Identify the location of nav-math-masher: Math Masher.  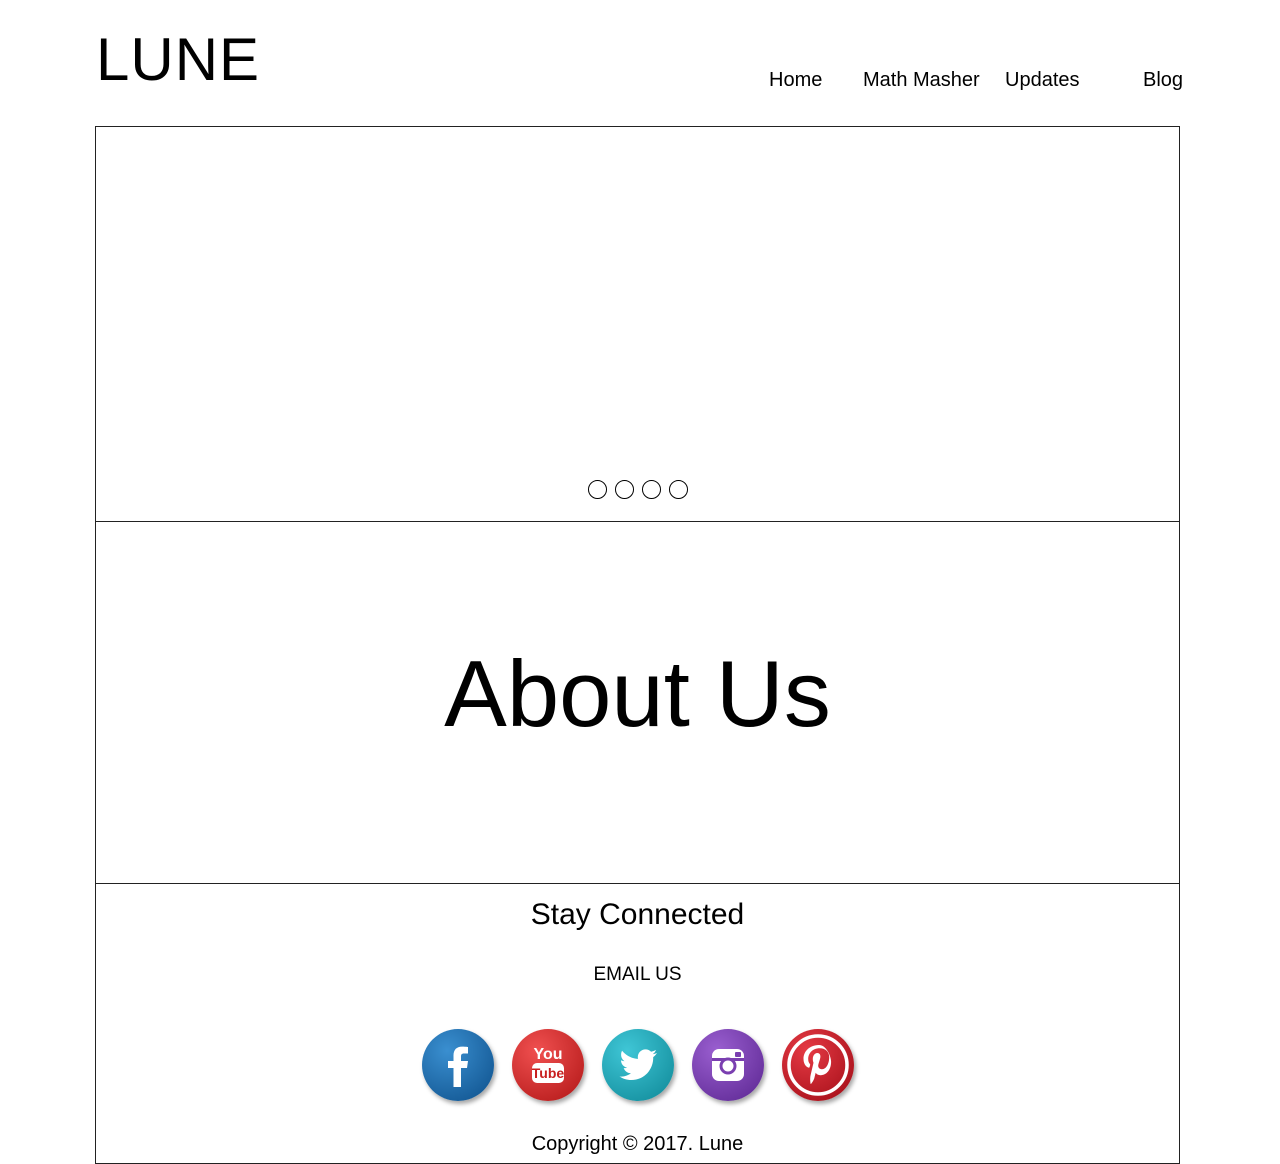
(921, 80).